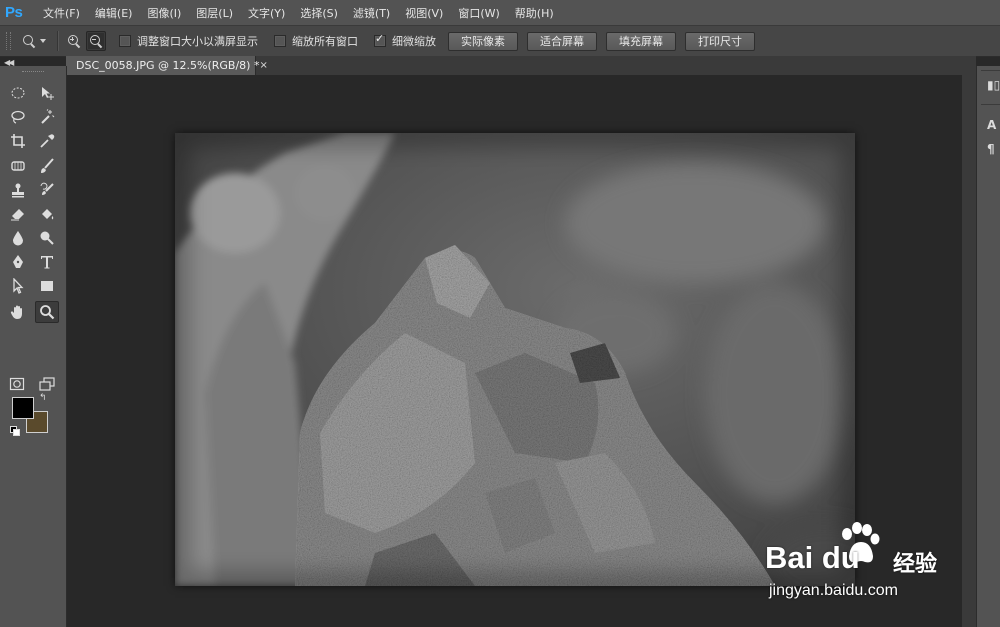 Image resolution: width=1000 pixels, height=627 pixels. I want to click on zoom-all-windows-label: 缩放所有窗口, so click(325, 41).